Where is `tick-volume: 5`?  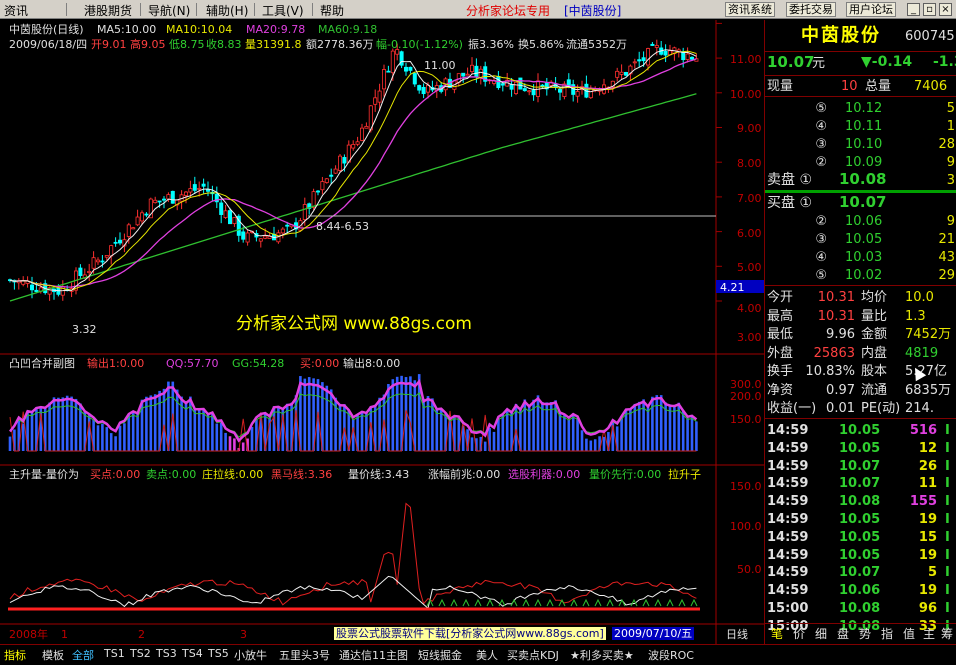
tick-volume: 5 is located at coordinates (932, 573).